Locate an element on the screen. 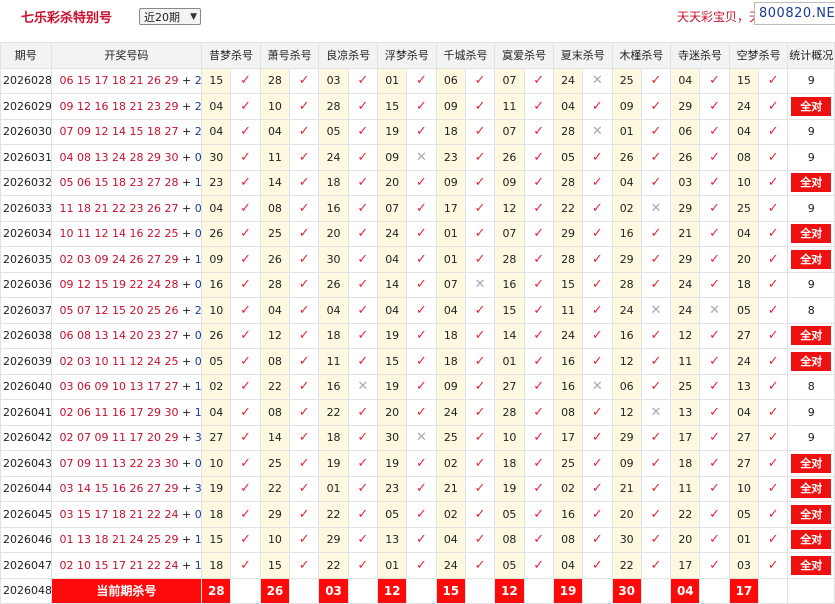 The width and height of the screenshot is (835, 604). period-cell: 2026041 is located at coordinates (26, 412).